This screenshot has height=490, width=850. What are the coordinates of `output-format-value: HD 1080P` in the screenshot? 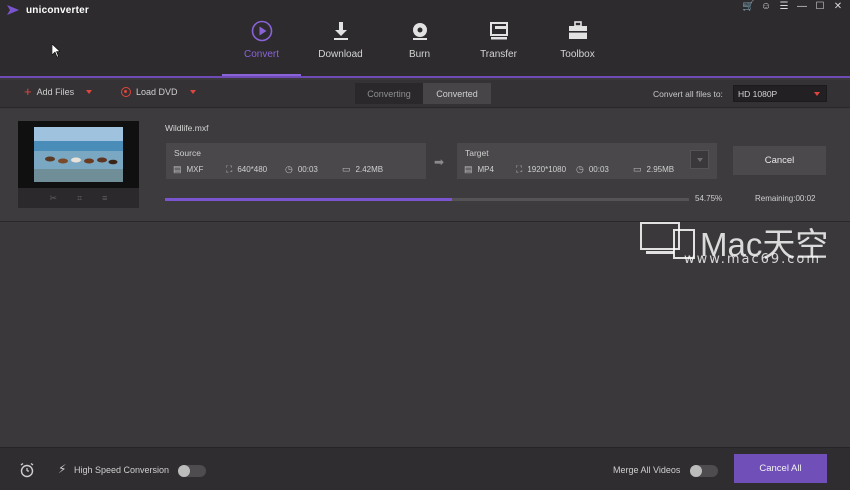 It's located at (758, 93).